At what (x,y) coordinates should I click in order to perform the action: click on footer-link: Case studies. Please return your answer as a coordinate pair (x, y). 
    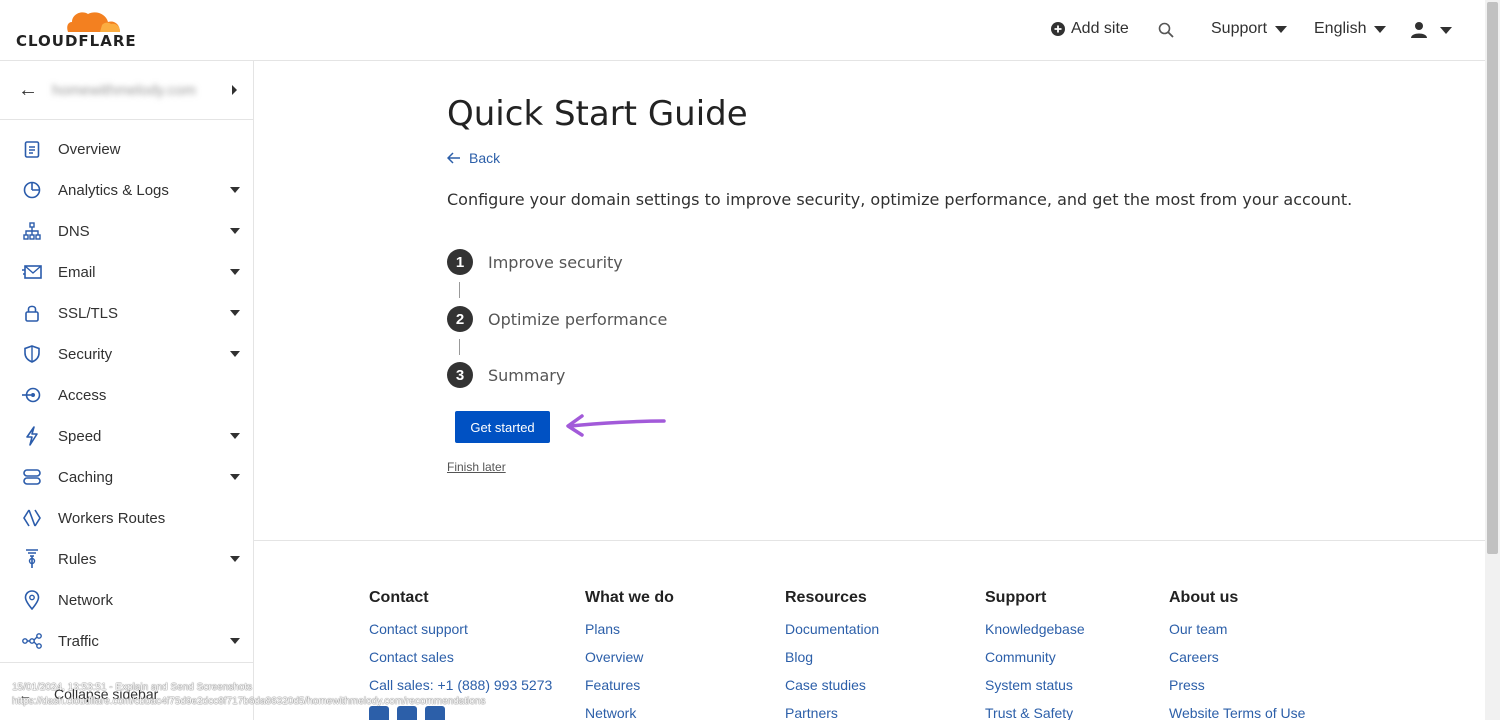
    Looking at the image, I should click on (832, 690).